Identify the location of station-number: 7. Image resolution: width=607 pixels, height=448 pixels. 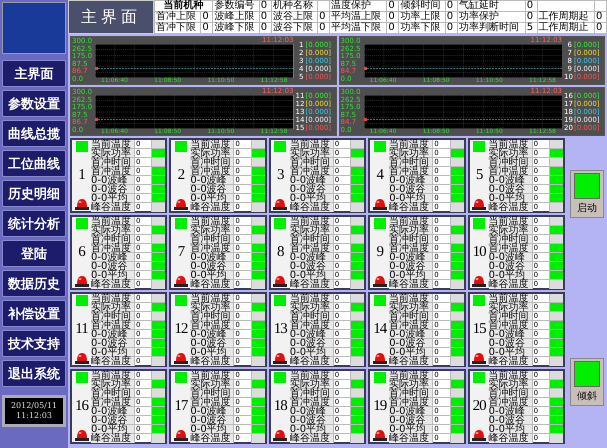
(181, 252).